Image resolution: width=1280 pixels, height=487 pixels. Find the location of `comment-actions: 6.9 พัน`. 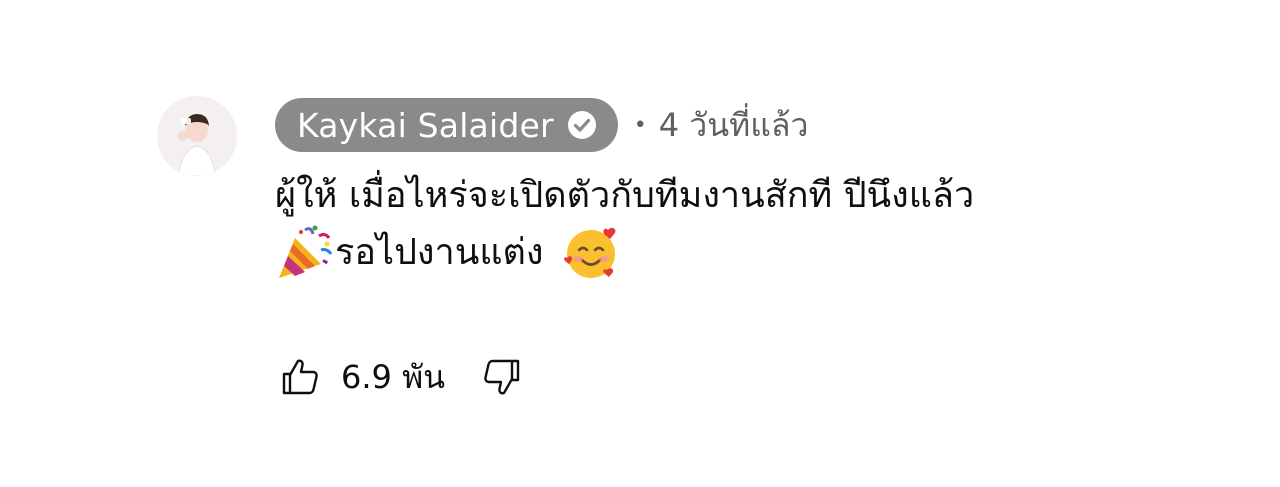

comment-actions: 6.9 พัน is located at coordinates (401, 377).